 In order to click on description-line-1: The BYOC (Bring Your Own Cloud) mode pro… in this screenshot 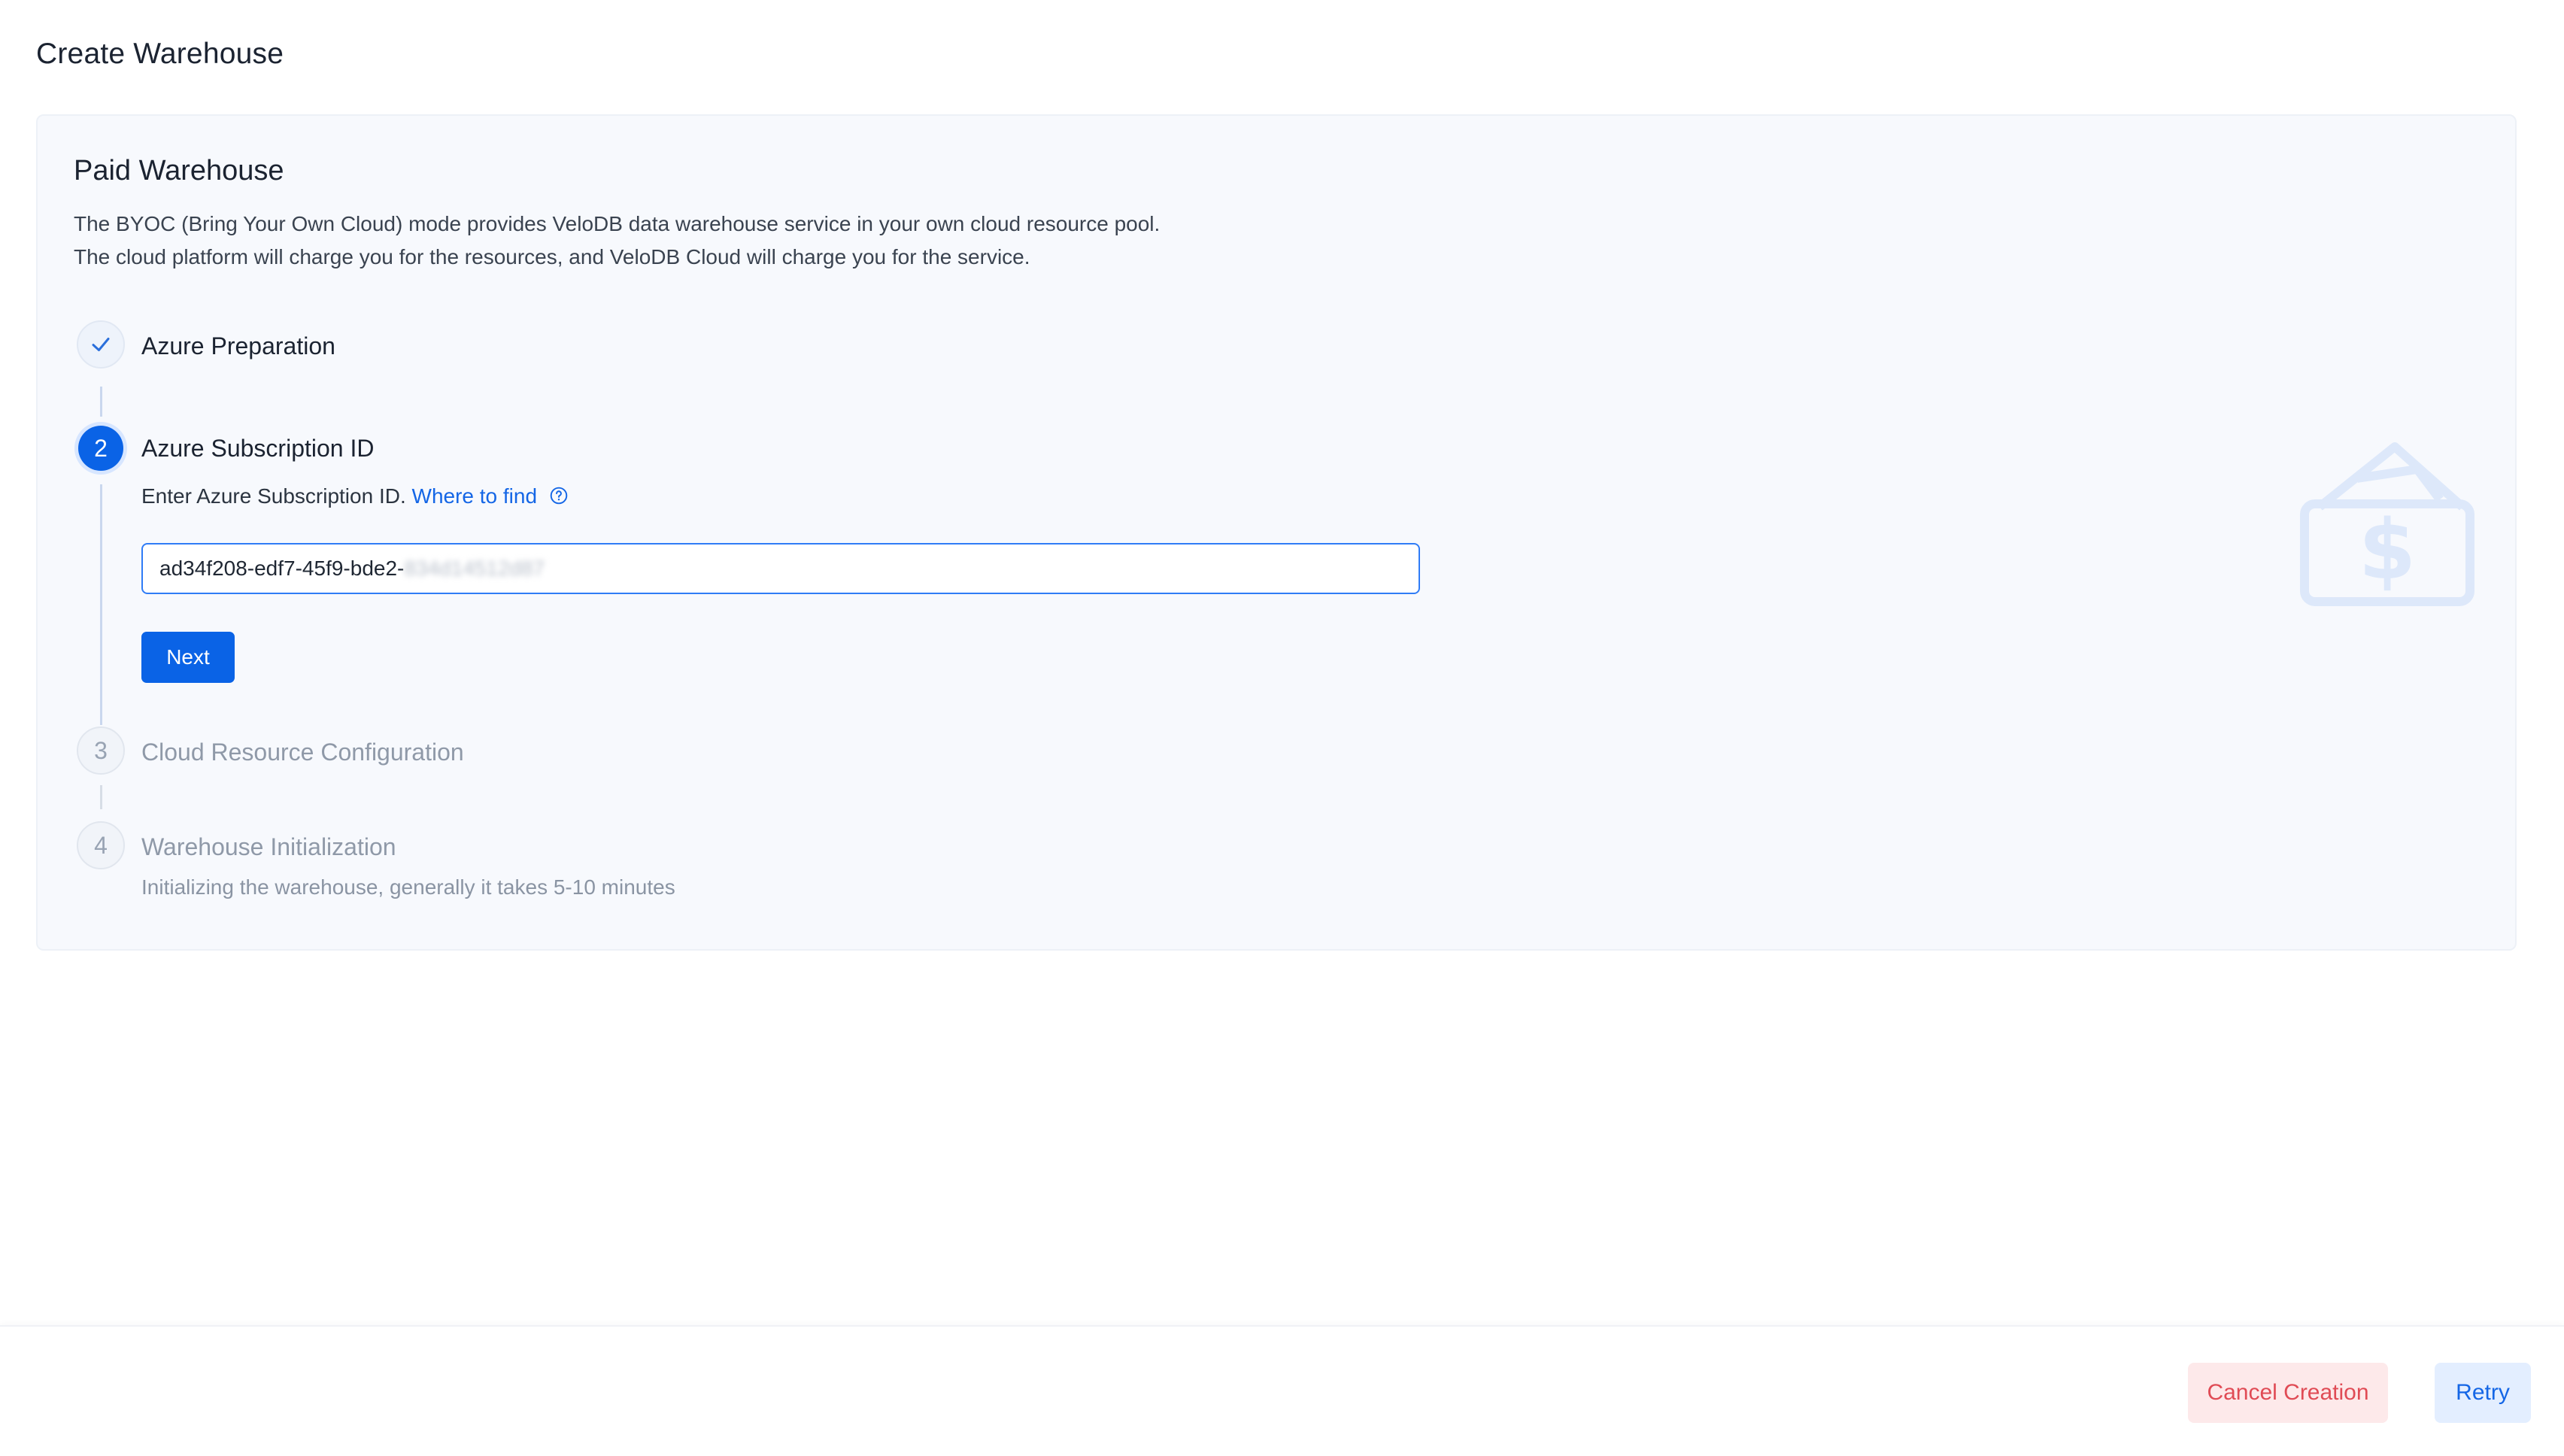, I will do `click(617, 223)`.